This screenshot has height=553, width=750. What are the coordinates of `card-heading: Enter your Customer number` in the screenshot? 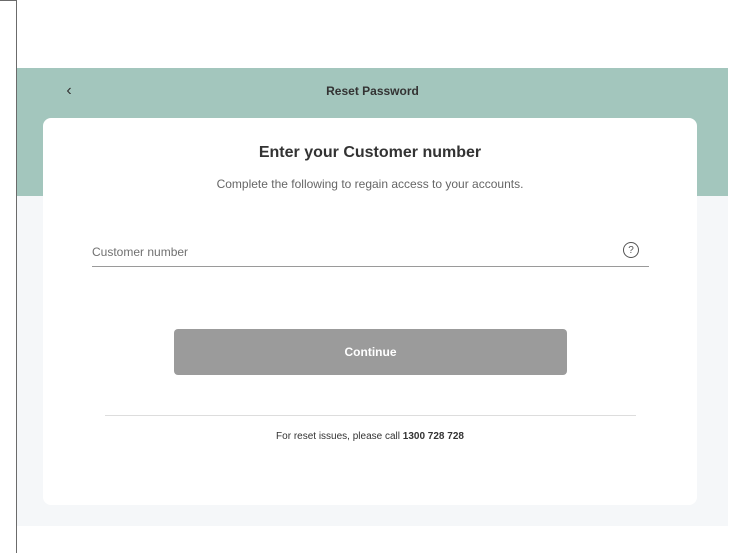 It's located at (370, 152).